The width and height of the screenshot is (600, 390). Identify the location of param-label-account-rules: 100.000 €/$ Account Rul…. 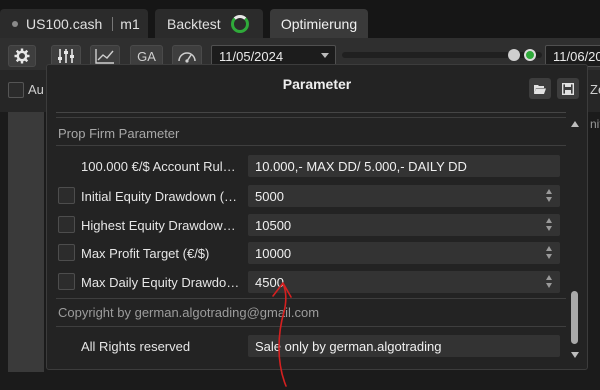
(158, 166).